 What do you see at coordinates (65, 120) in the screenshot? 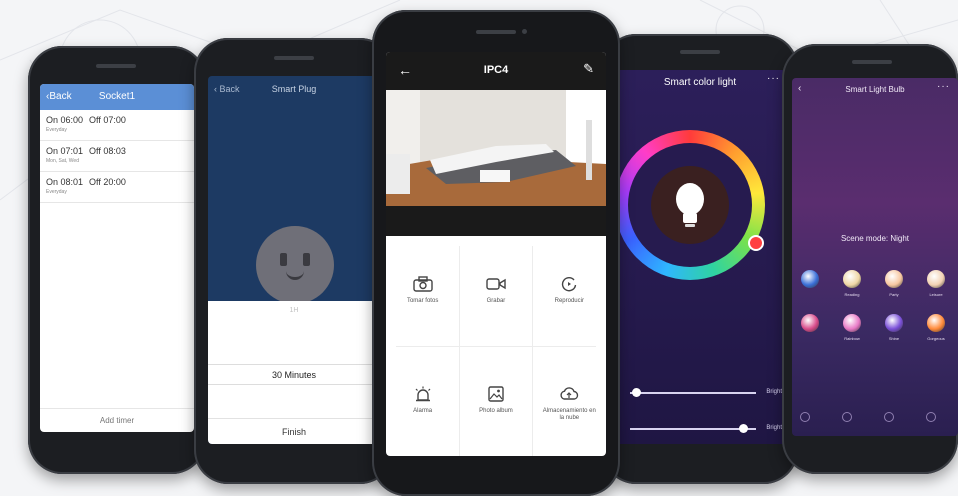
I see `timer-on-time: On 06:00` at bounding box center [65, 120].